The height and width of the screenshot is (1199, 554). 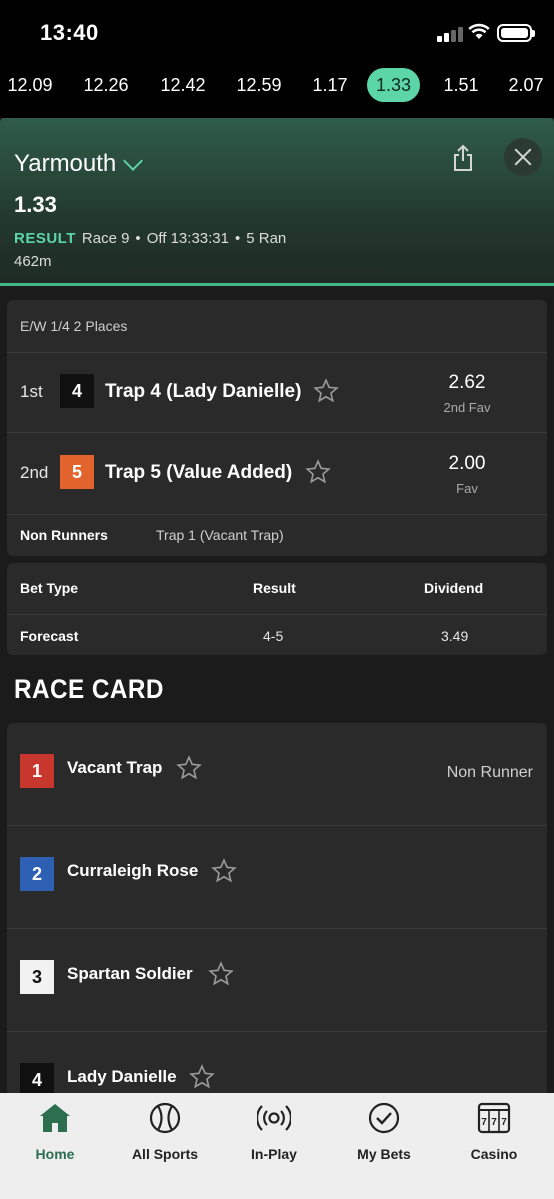 I want to click on place-position: 2nd, so click(x=34, y=472).